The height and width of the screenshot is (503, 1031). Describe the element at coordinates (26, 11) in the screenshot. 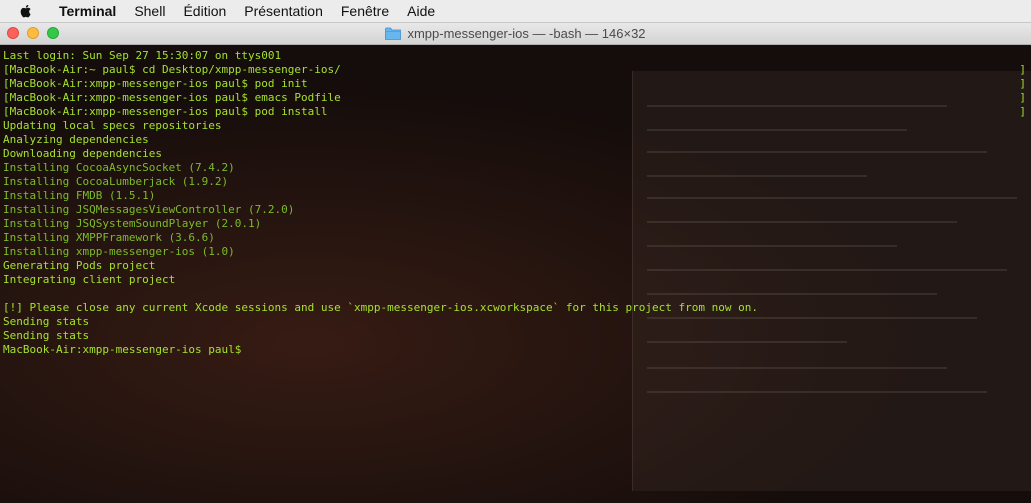

I see `apple-icon` at that location.